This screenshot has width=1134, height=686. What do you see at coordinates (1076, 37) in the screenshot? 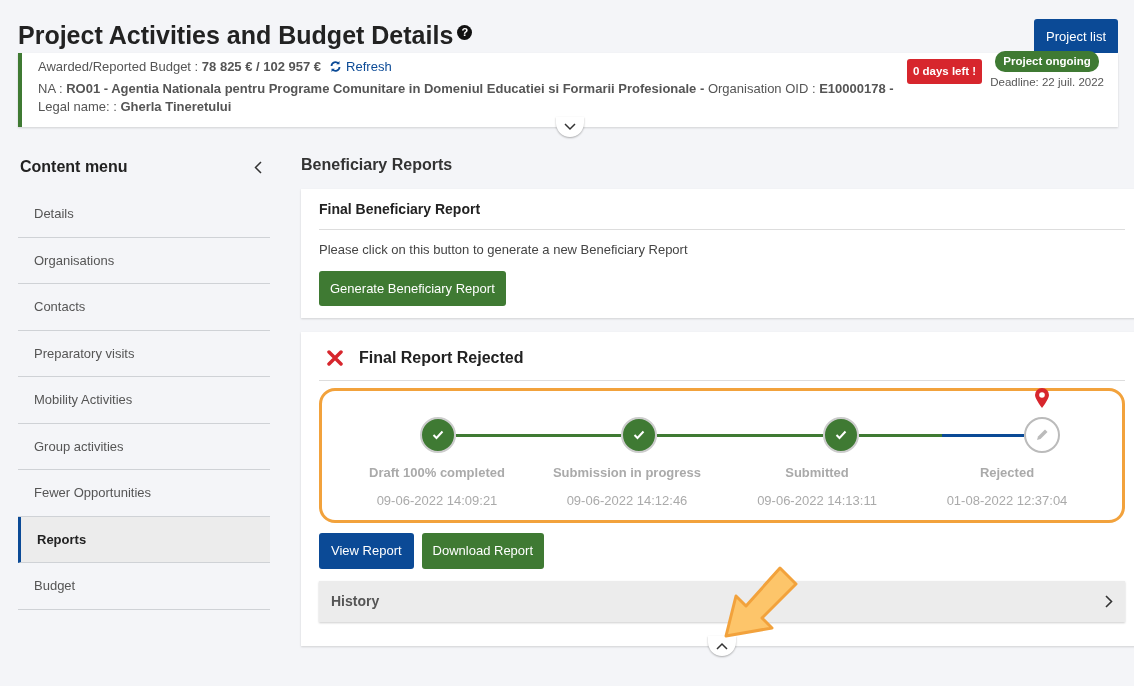
I see `project-list-button: Project list` at bounding box center [1076, 37].